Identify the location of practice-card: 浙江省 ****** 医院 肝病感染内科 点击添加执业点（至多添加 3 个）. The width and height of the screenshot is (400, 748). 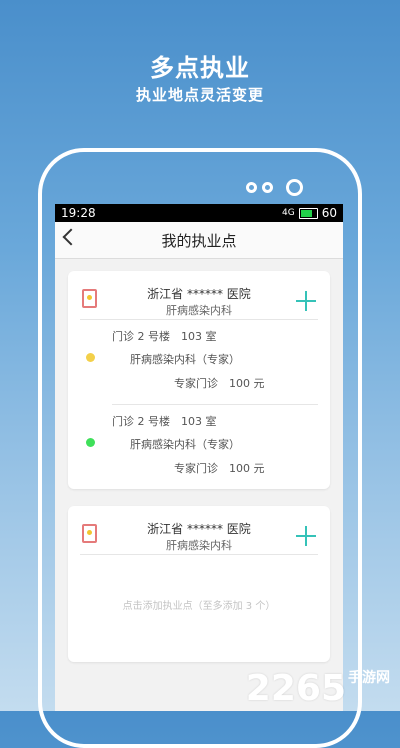
(199, 584).